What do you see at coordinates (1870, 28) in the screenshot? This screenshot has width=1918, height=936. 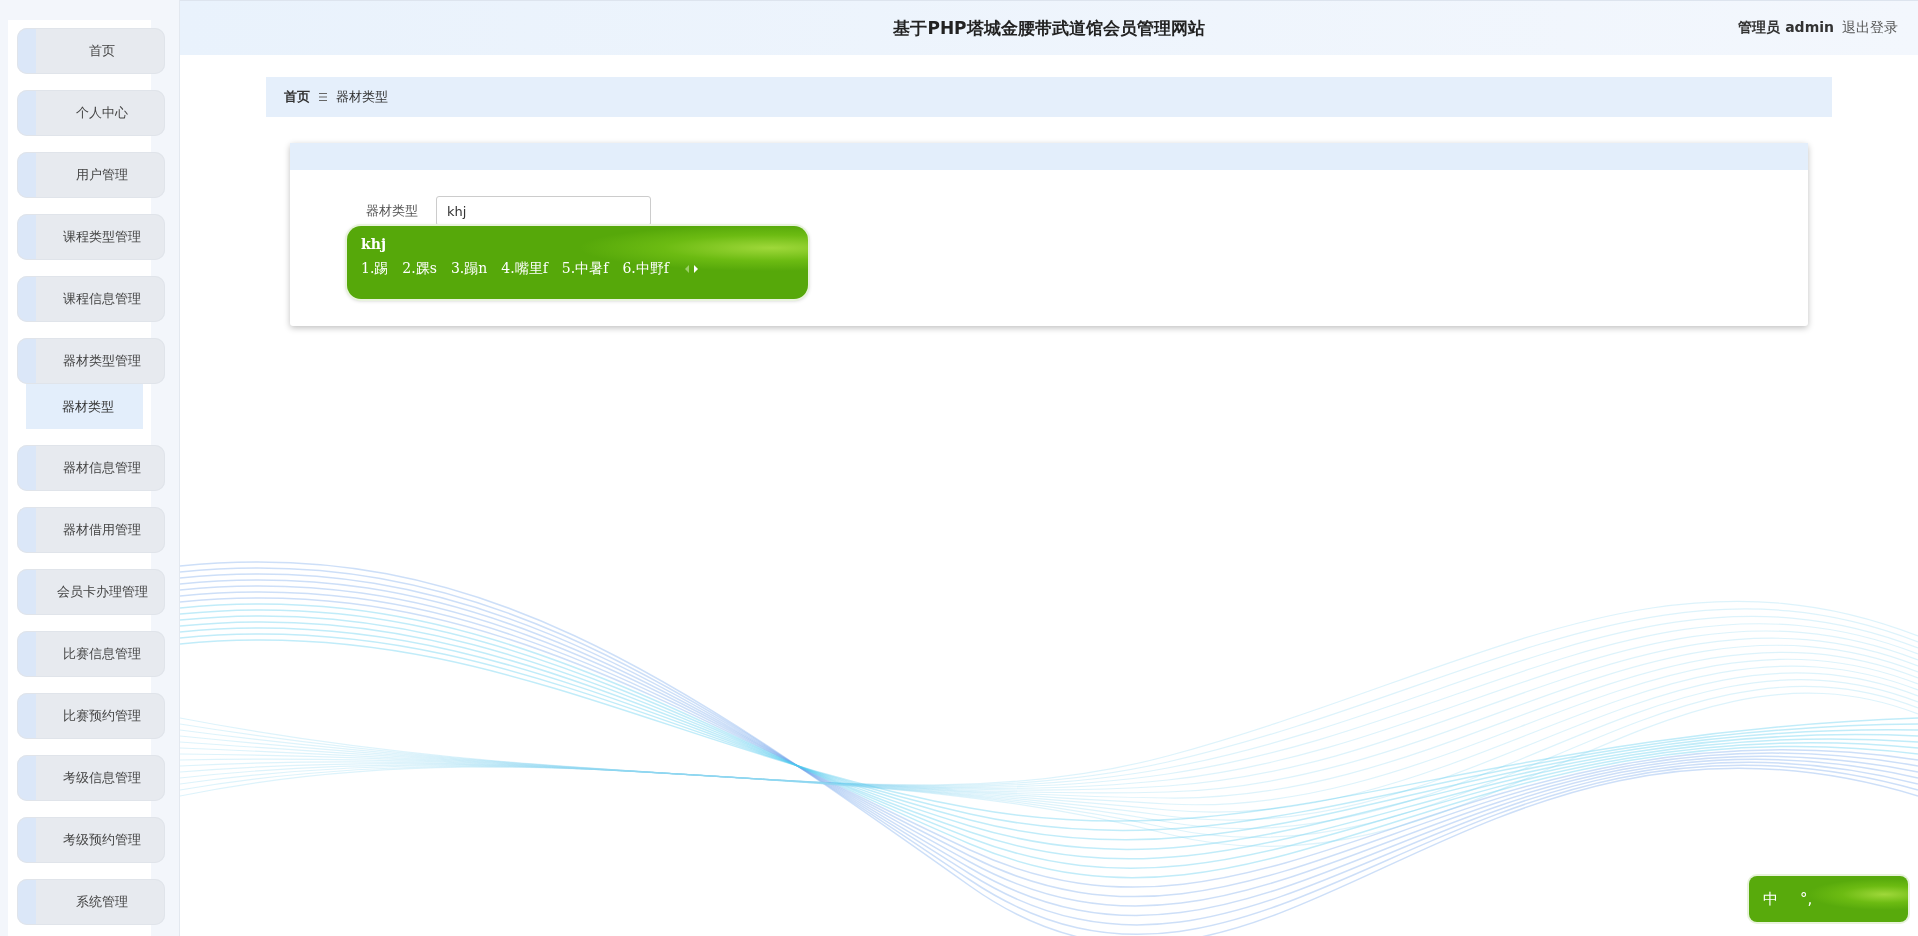 I see `logout-link: 退出登录` at bounding box center [1870, 28].